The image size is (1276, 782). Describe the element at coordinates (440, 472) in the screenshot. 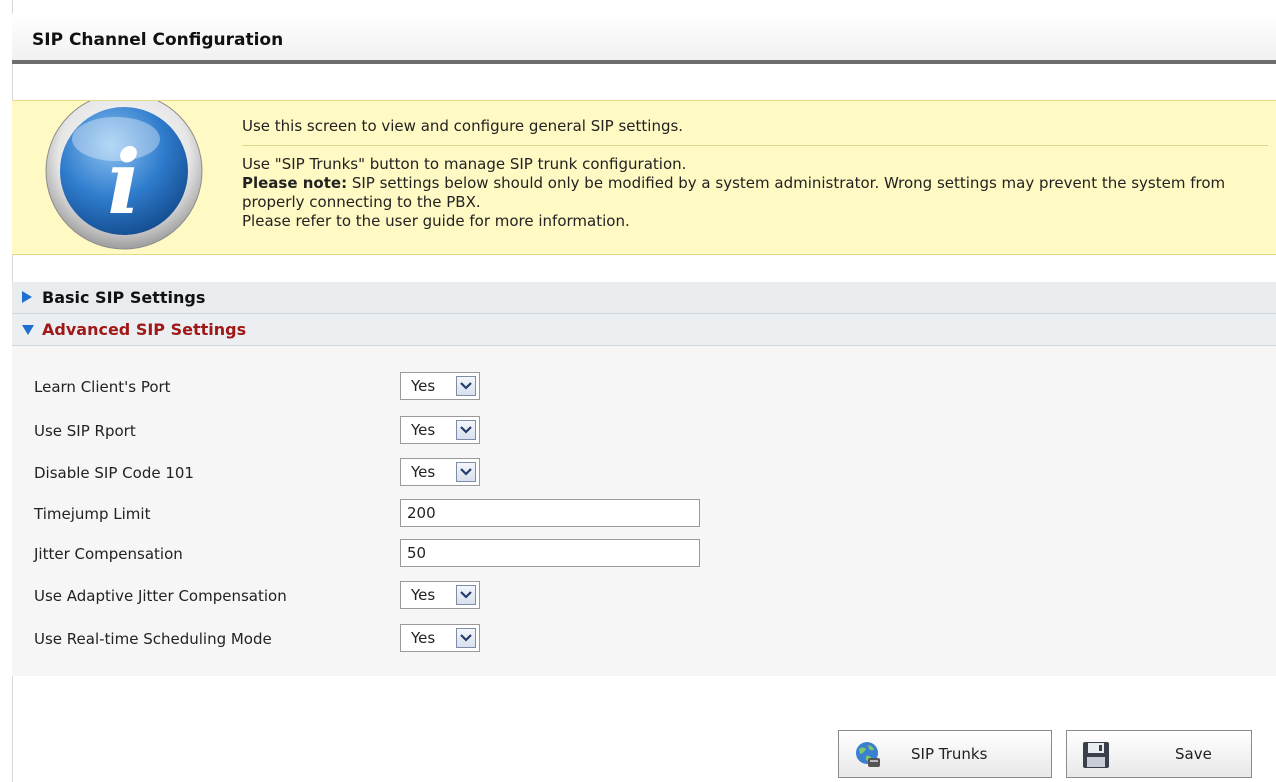

I see `disable-sip-code-101-select: Yes` at that location.